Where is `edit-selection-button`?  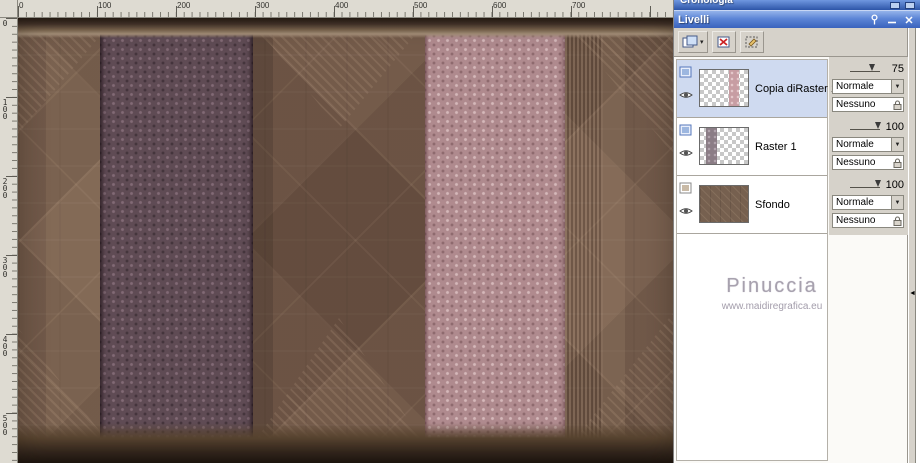
edit-selection-button is located at coordinates (751, 42).